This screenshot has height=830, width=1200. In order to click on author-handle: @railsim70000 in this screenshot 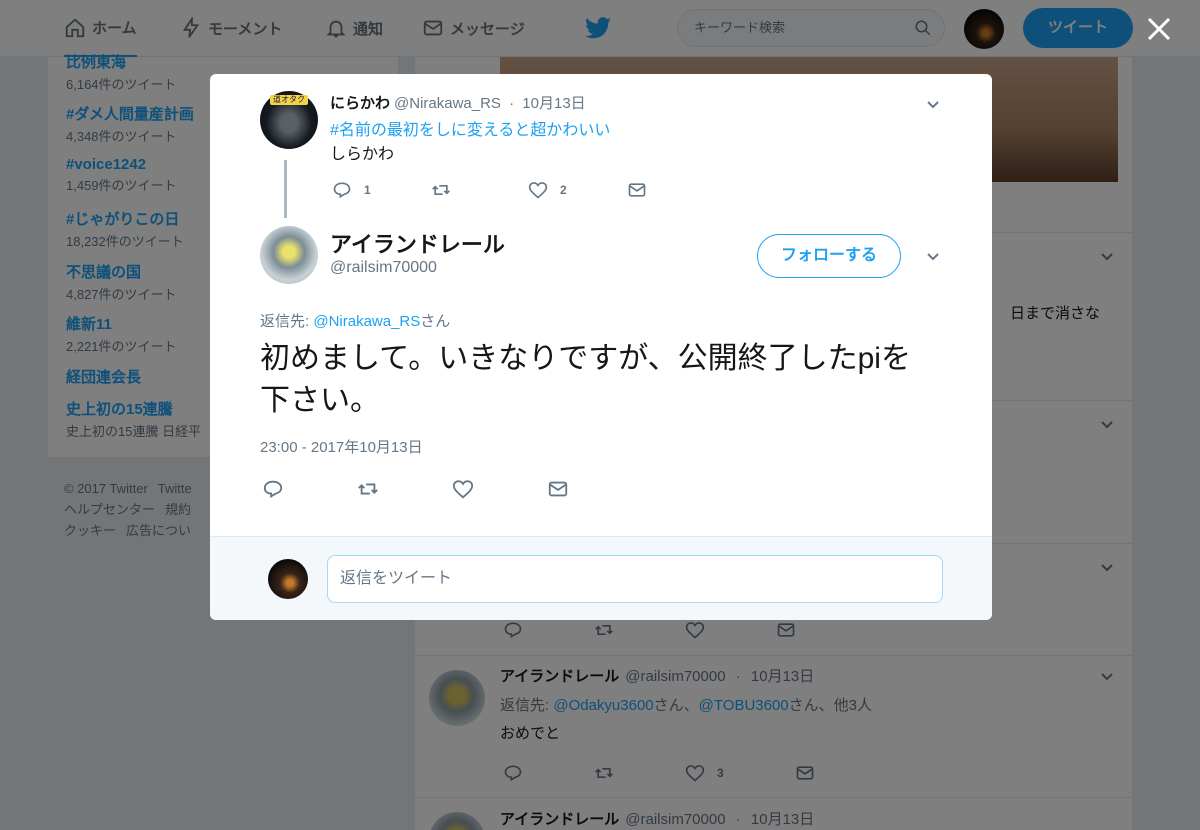, I will do `click(383, 268)`.